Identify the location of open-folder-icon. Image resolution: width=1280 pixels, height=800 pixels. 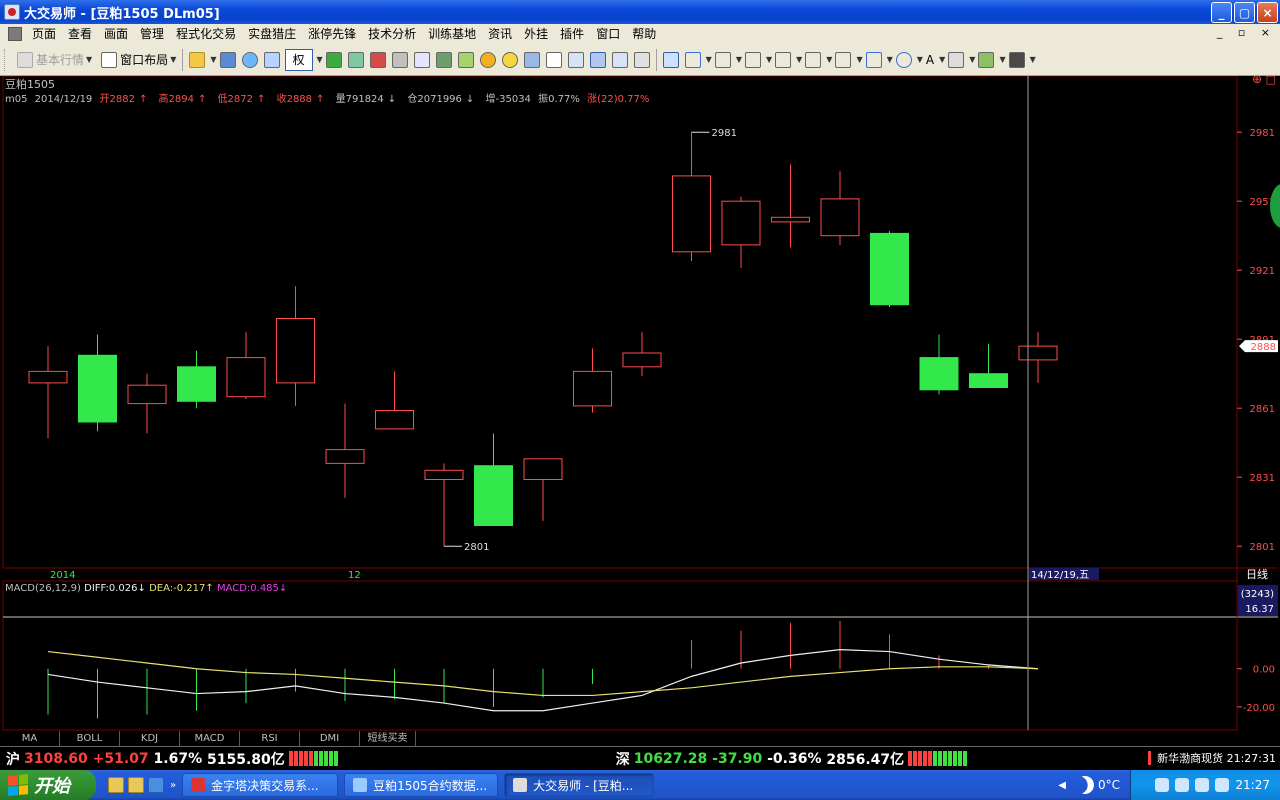
(197, 59).